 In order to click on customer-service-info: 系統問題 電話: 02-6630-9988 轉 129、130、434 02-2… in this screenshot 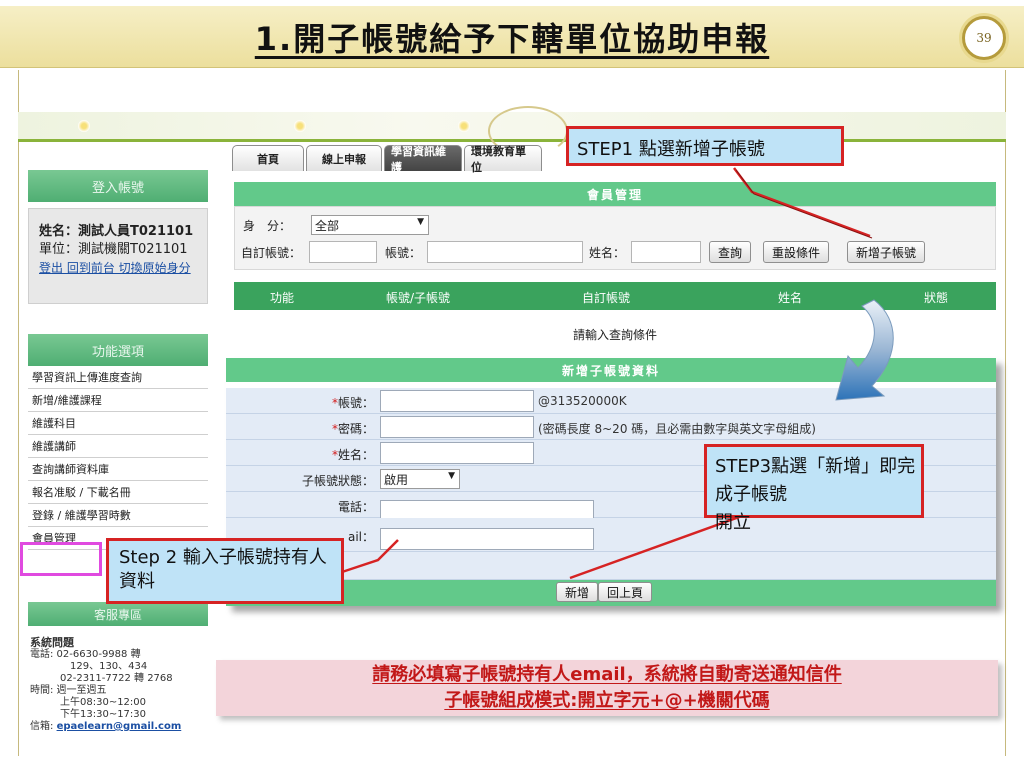, I will do `click(118, 693)`.